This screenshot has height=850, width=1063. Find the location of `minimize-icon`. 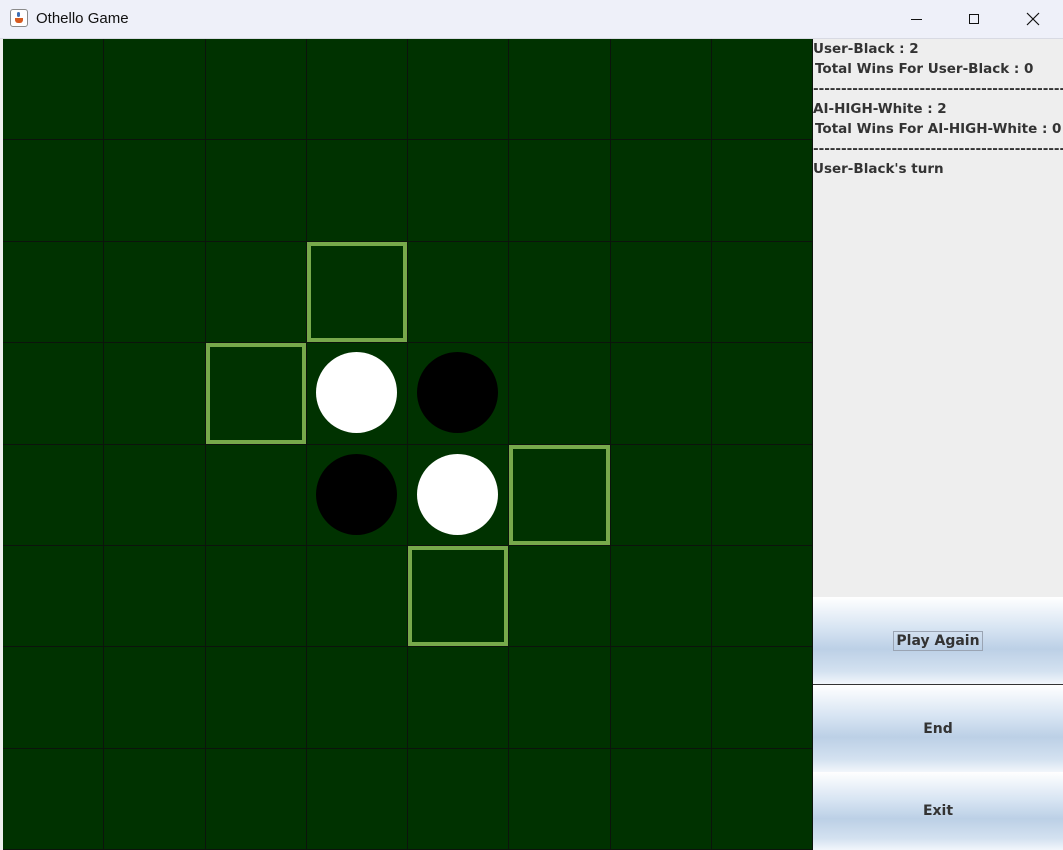

minimize-icon is located at coordinates (916, 19).